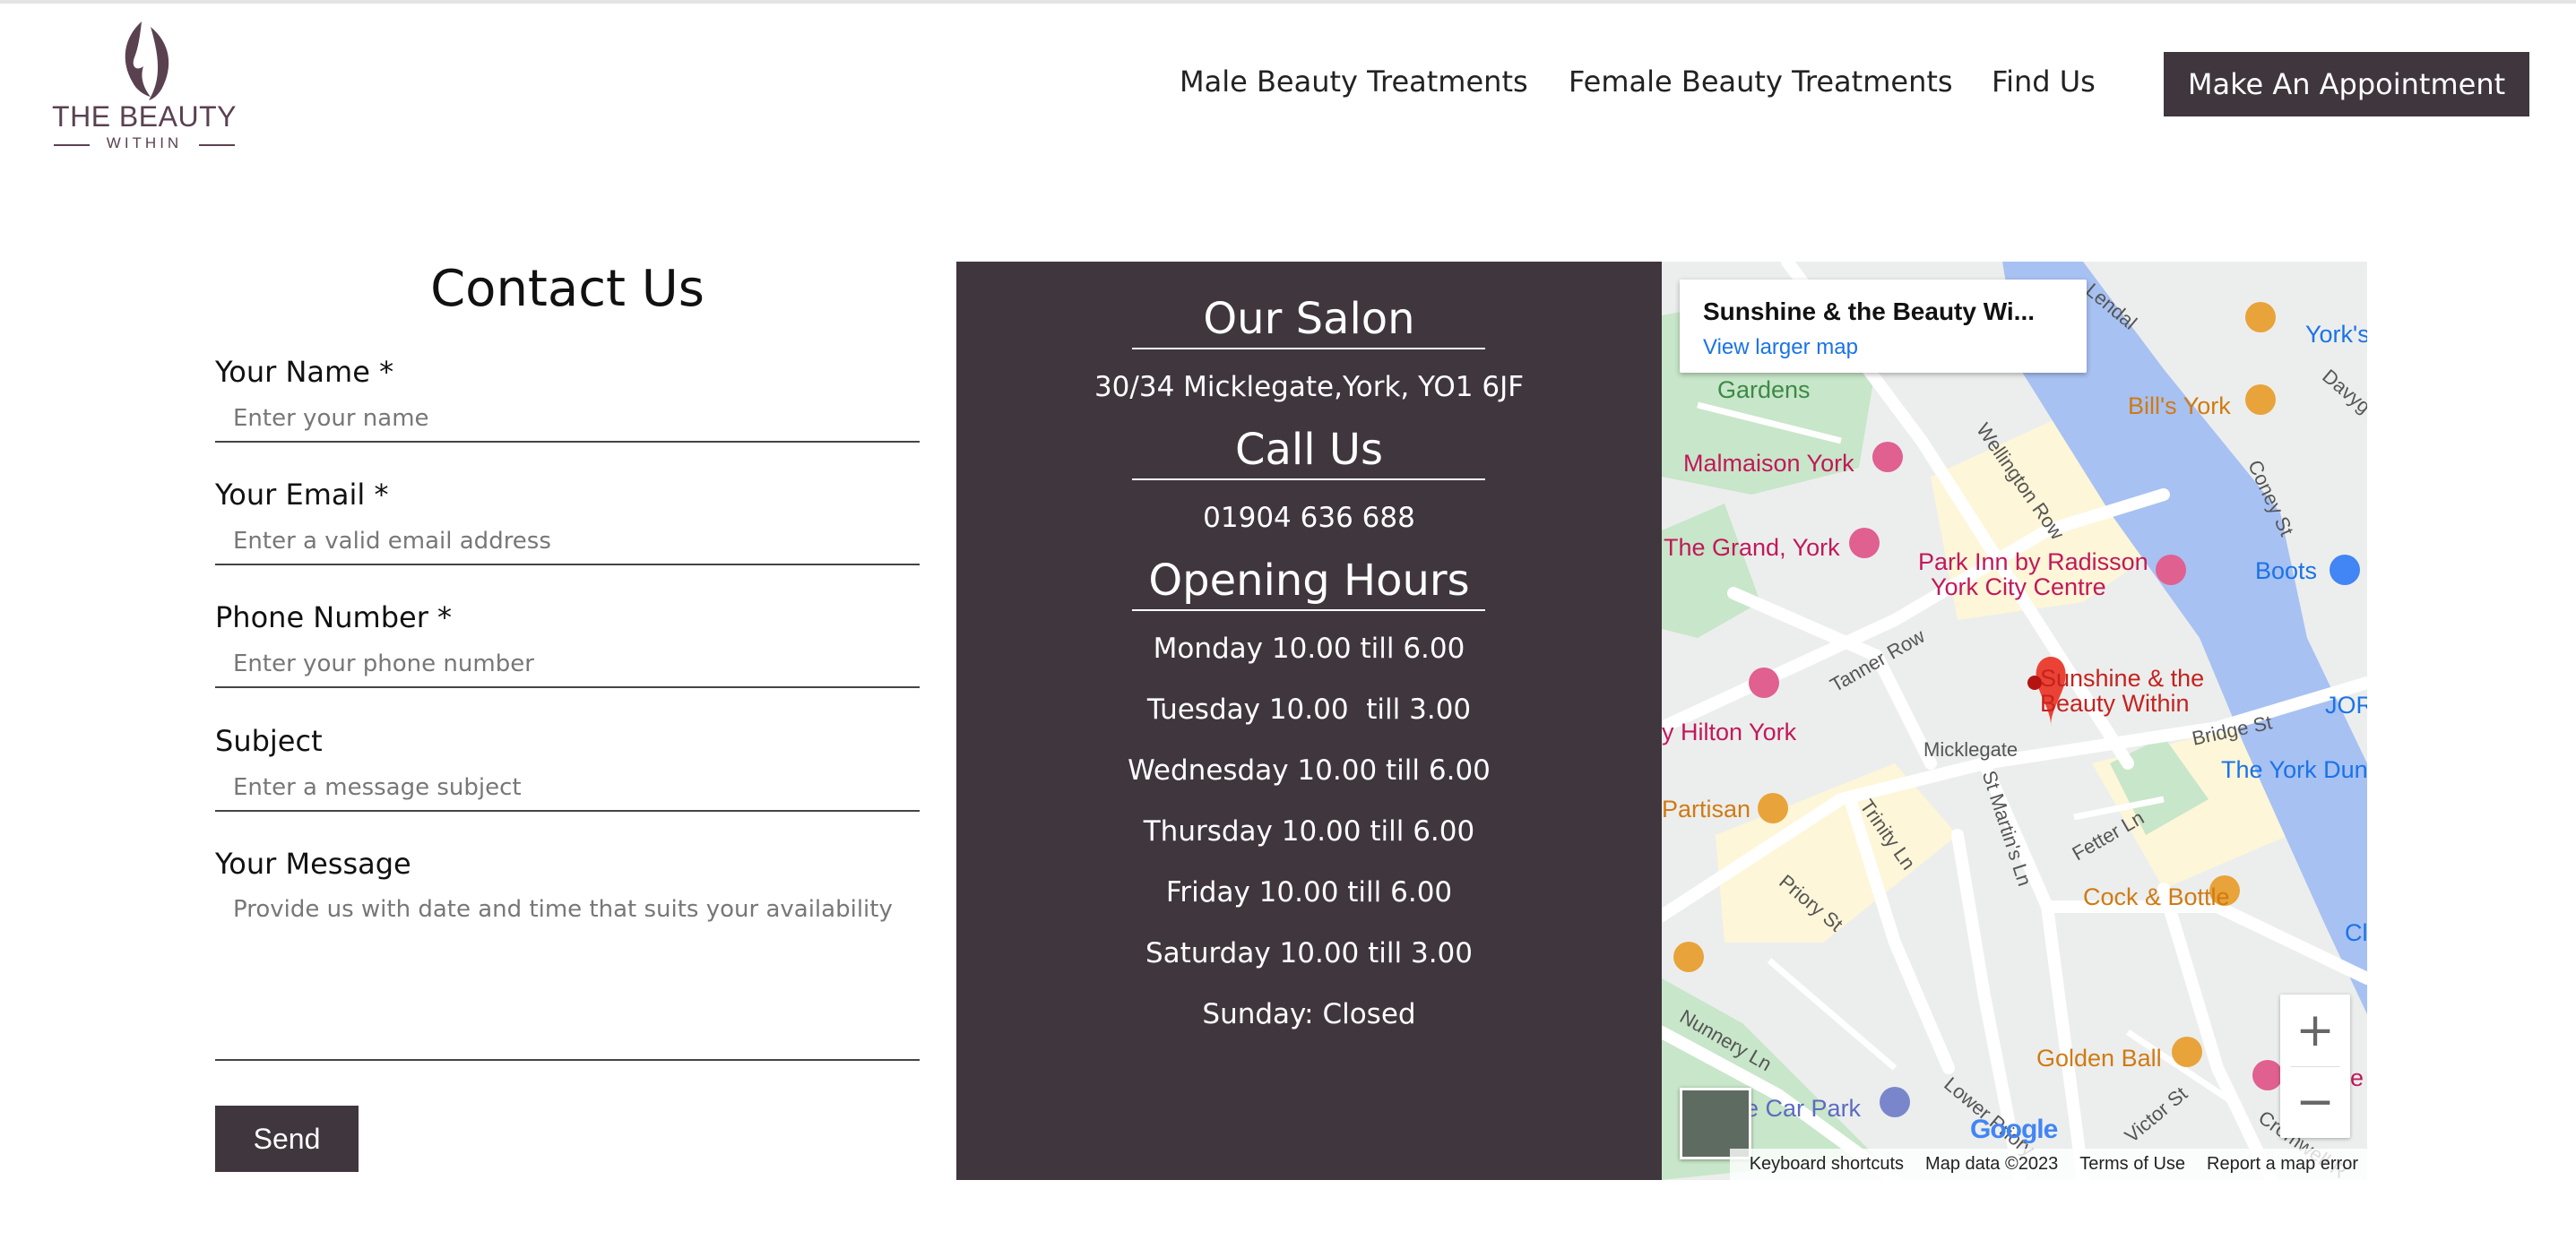 This screenshot has width=2576, height=1249. What do you see at coordinates (567, 289) in the screenshot?
I see `contact-title: Contact Us` at bounding box center [567, 289].